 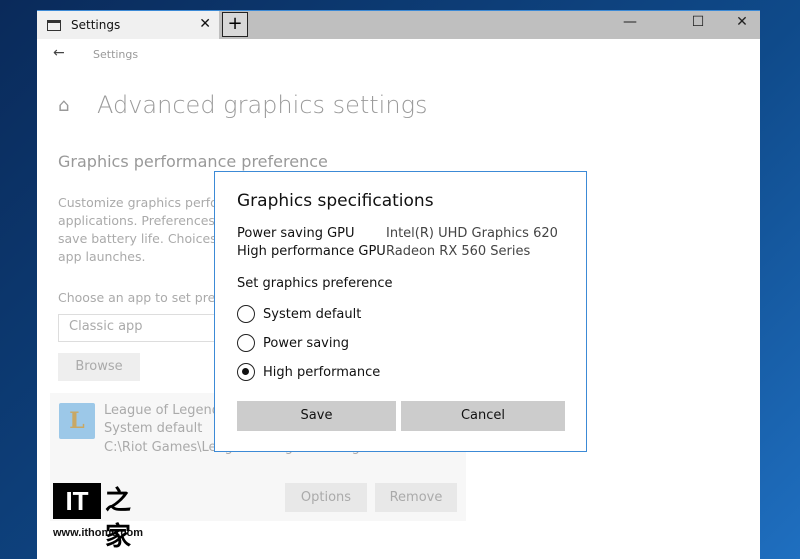 I want to click on description-line: Customize graphics perfor, so click(x=140, y=202).